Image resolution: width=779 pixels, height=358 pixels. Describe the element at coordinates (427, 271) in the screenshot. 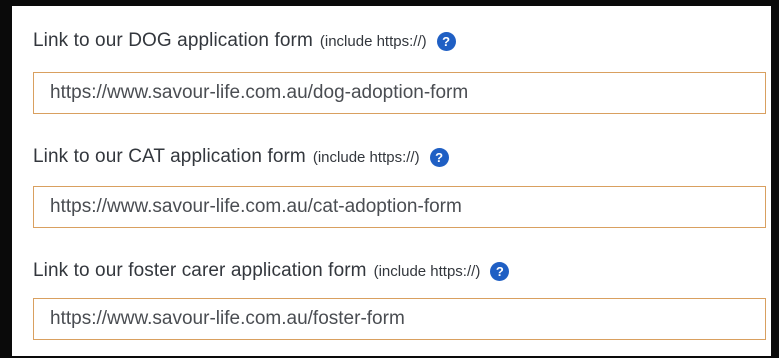

I see `foster-form-hint: (include https://)` at that location.